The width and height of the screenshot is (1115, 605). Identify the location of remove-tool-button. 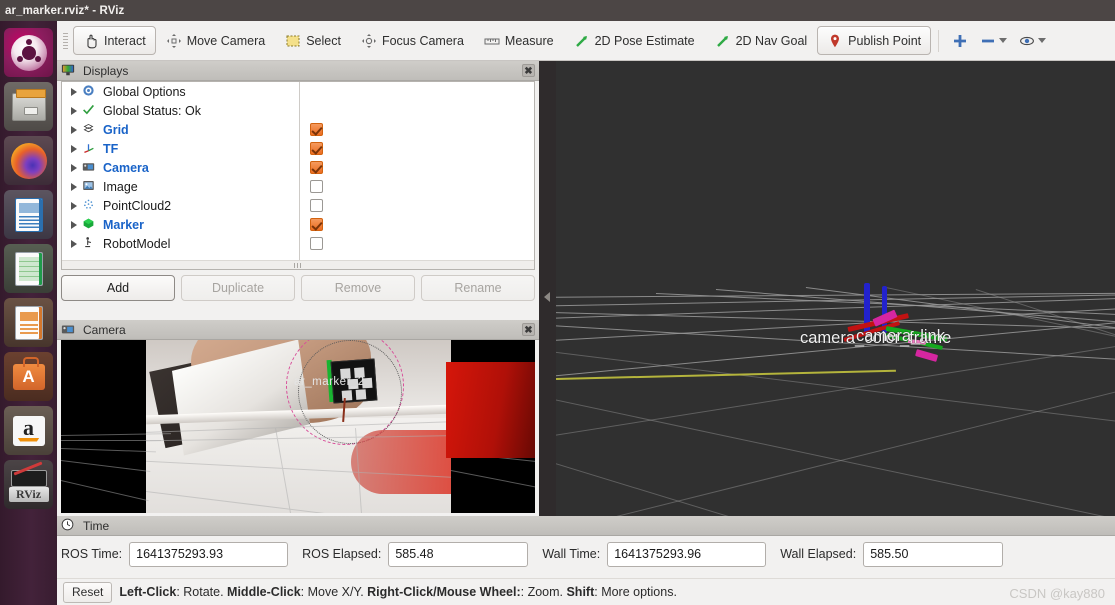
(993, 41).